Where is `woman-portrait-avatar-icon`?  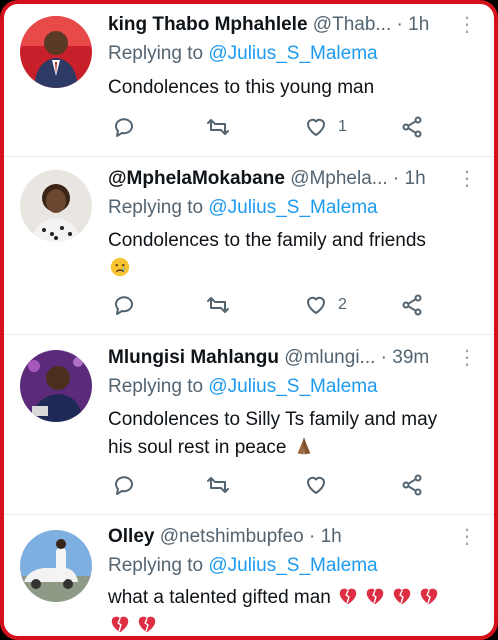 woman-portrait-avatar-icon is located at coordinates (56, 206).